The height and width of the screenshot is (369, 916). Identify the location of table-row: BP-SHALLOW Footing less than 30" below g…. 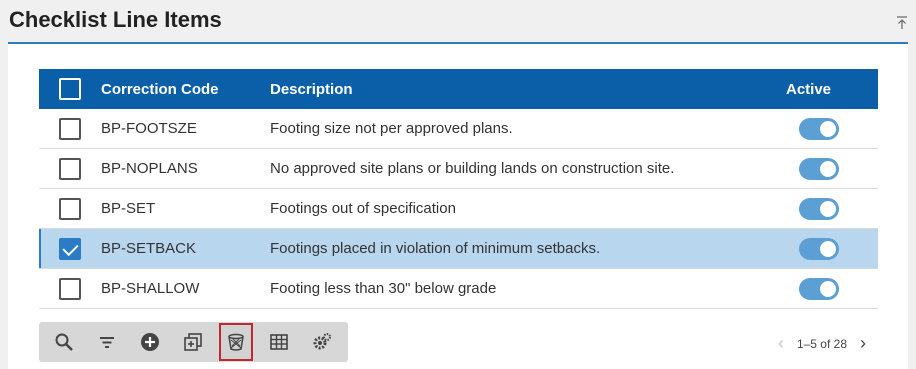
(458, 289).